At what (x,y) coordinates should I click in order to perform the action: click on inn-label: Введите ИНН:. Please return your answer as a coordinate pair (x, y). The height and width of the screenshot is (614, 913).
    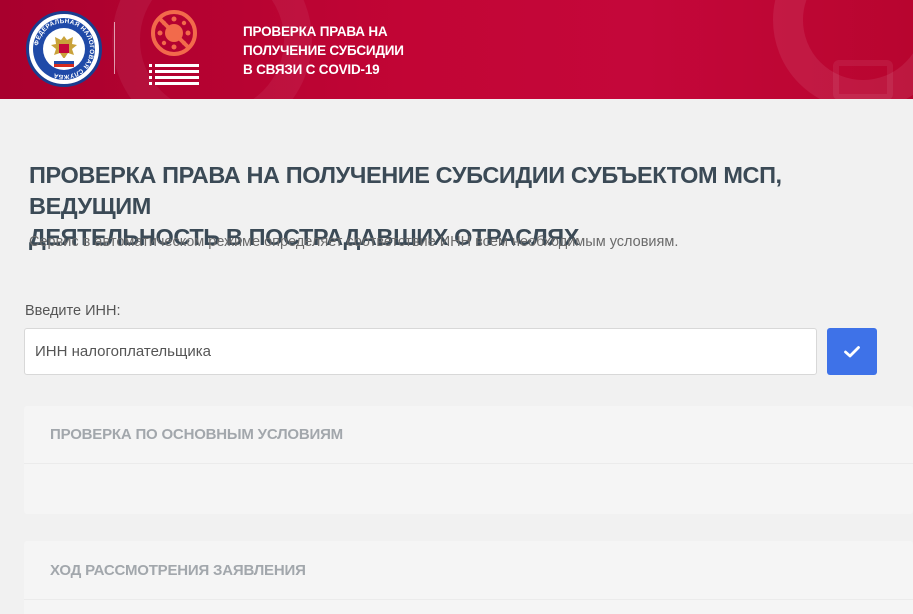
    Looking at the image, I should click on (73, 311).